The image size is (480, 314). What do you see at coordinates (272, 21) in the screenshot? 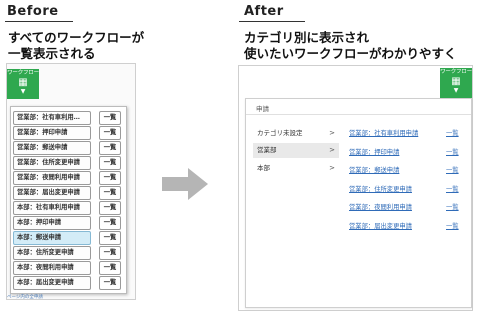
I see `after-tag-underline` at bounding box center [272, 21].